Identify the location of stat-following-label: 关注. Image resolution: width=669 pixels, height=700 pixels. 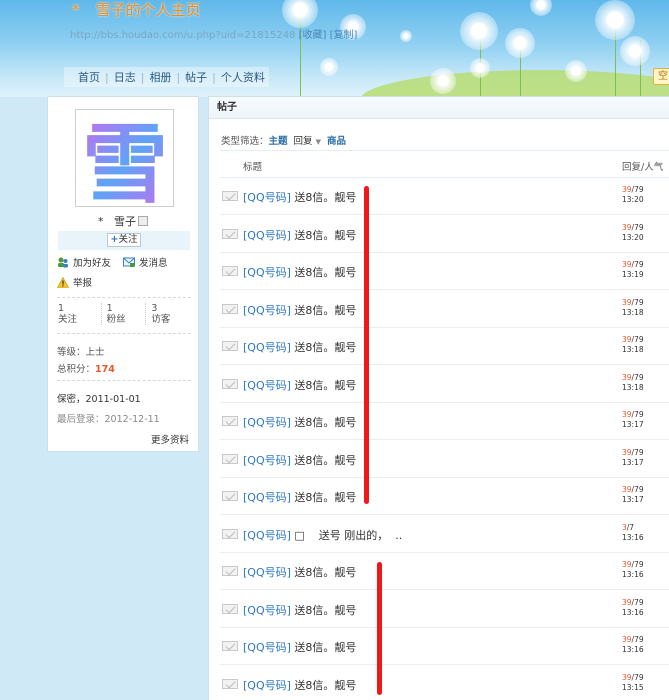
(68, 319).